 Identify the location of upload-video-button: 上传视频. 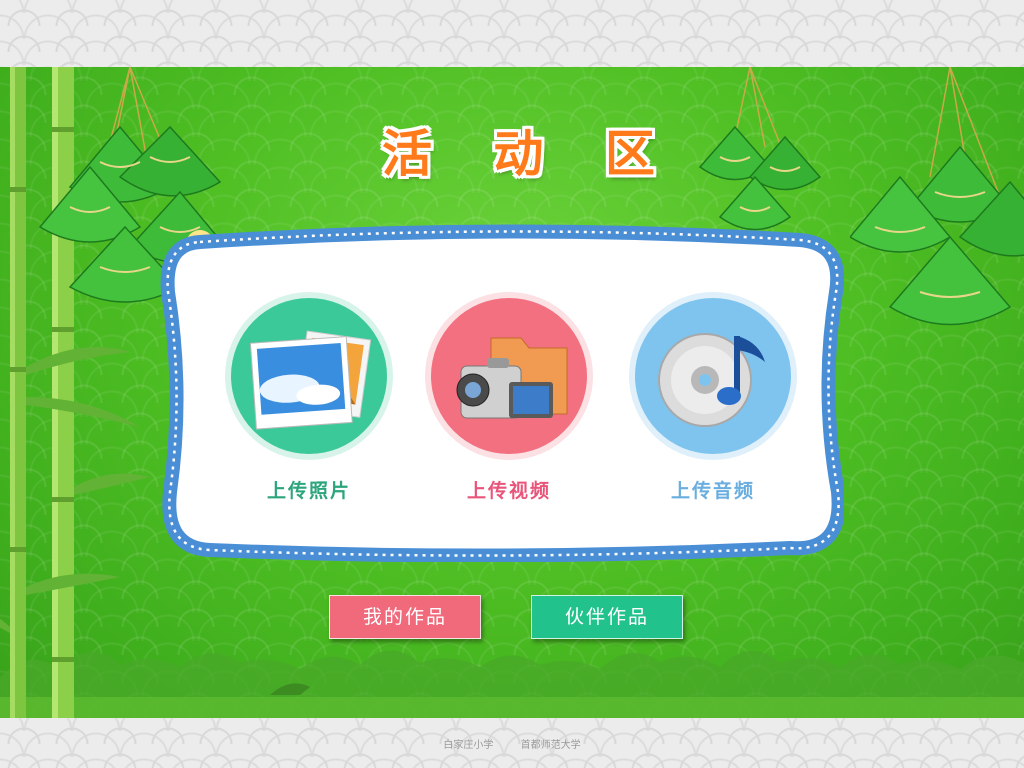
(509, 403).